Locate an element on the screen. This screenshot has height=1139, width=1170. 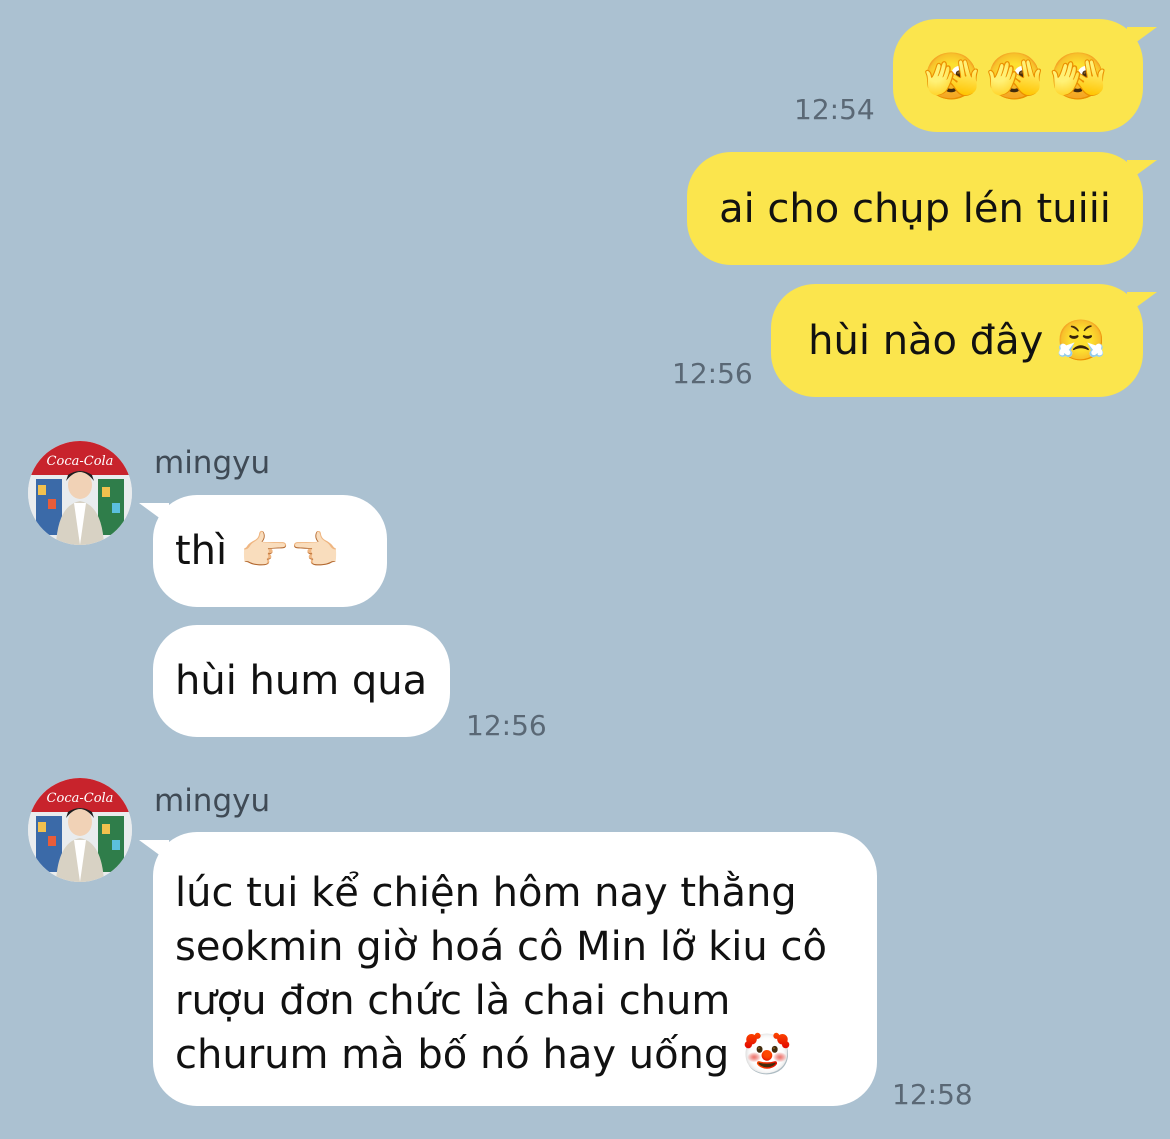
message-text: ai cho chụp lén tuiii is located at coordinates (915, 208).